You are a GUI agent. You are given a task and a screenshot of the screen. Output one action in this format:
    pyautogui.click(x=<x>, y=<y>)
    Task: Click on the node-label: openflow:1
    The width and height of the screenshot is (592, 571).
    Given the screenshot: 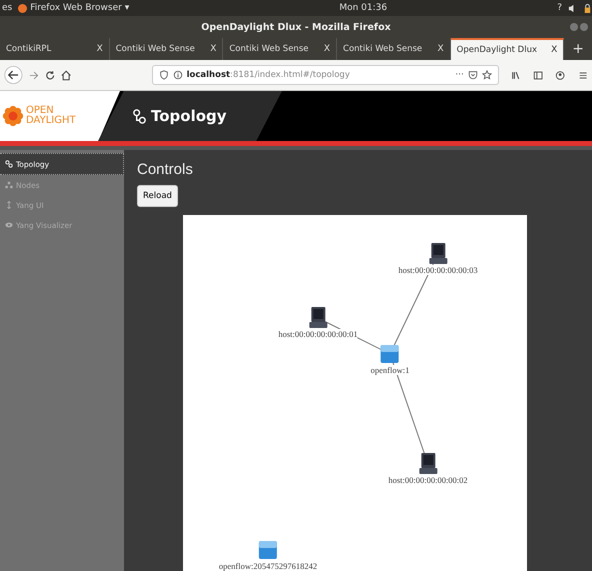 What is the action you would take?
    pyautogui.click(x=390, y=370)
    